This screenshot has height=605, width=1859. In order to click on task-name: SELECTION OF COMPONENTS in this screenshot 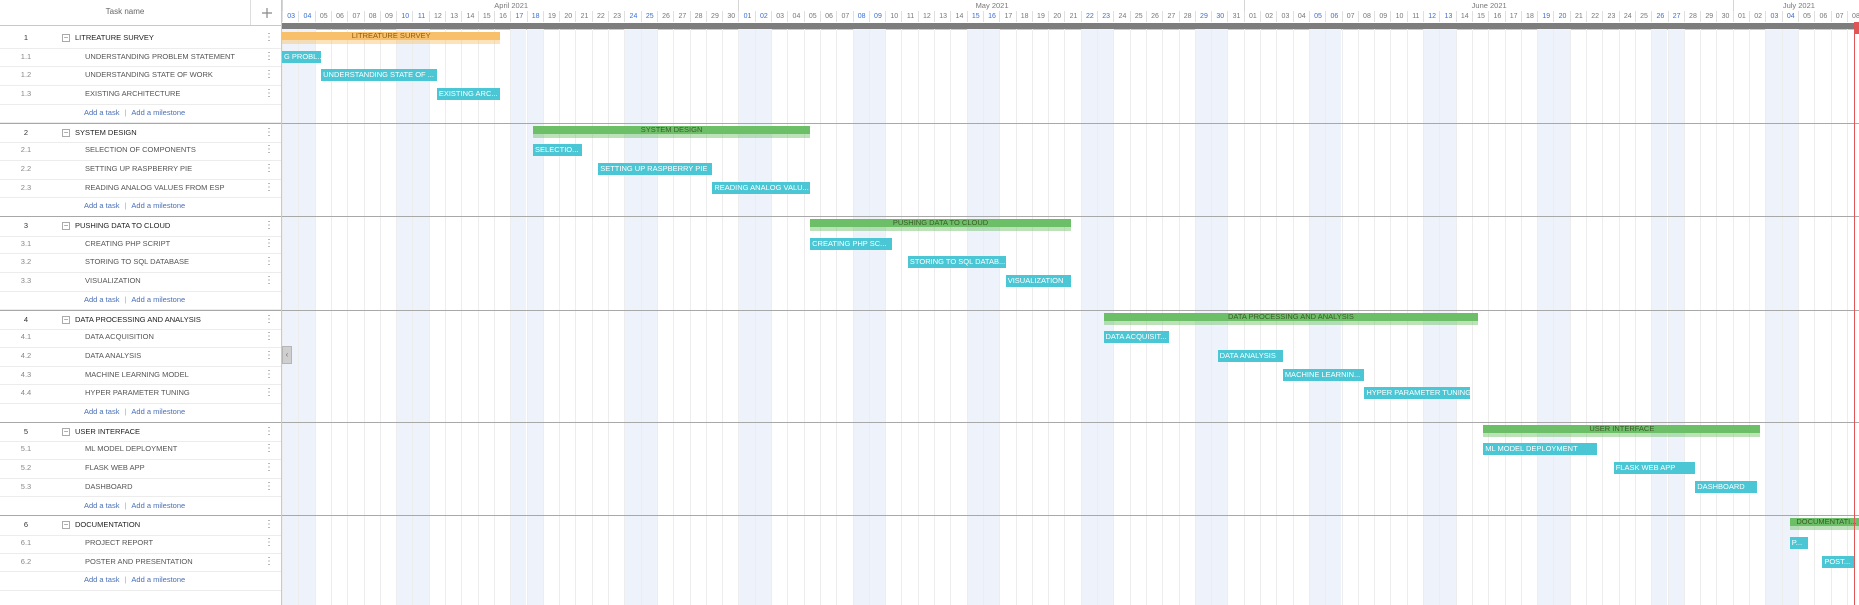, I will do `click(140, 150)`.